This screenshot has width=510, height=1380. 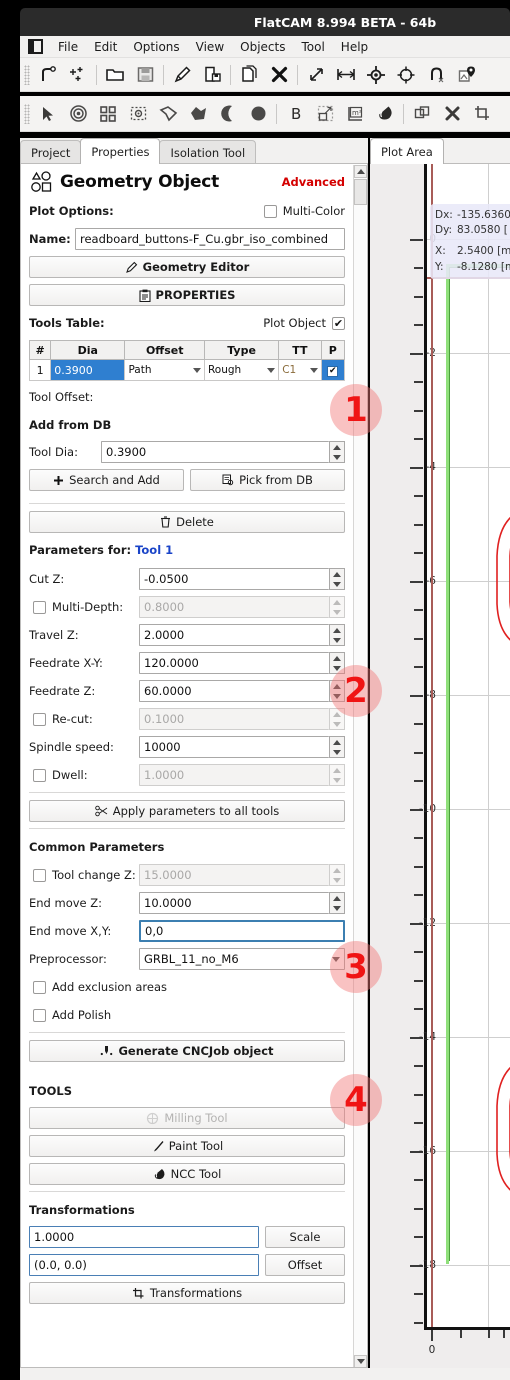 What do you see at coordinates (360, 171) in the screenshot?
I see `scroll-up-button` at bounding box center [360, 171].